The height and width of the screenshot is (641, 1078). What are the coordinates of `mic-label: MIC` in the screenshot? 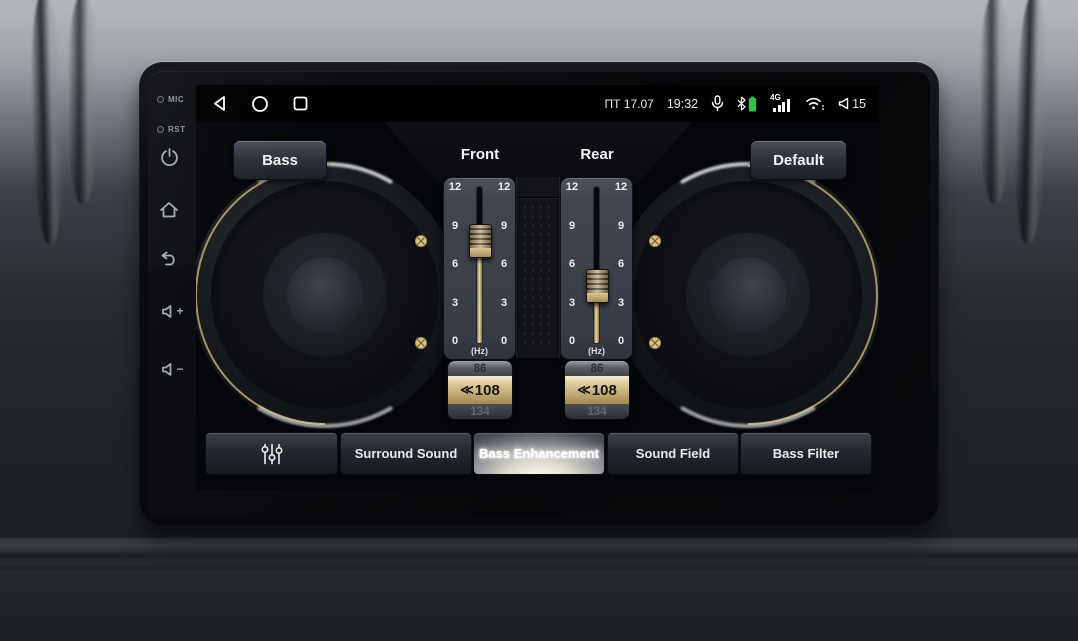 It's located at (176, 99).